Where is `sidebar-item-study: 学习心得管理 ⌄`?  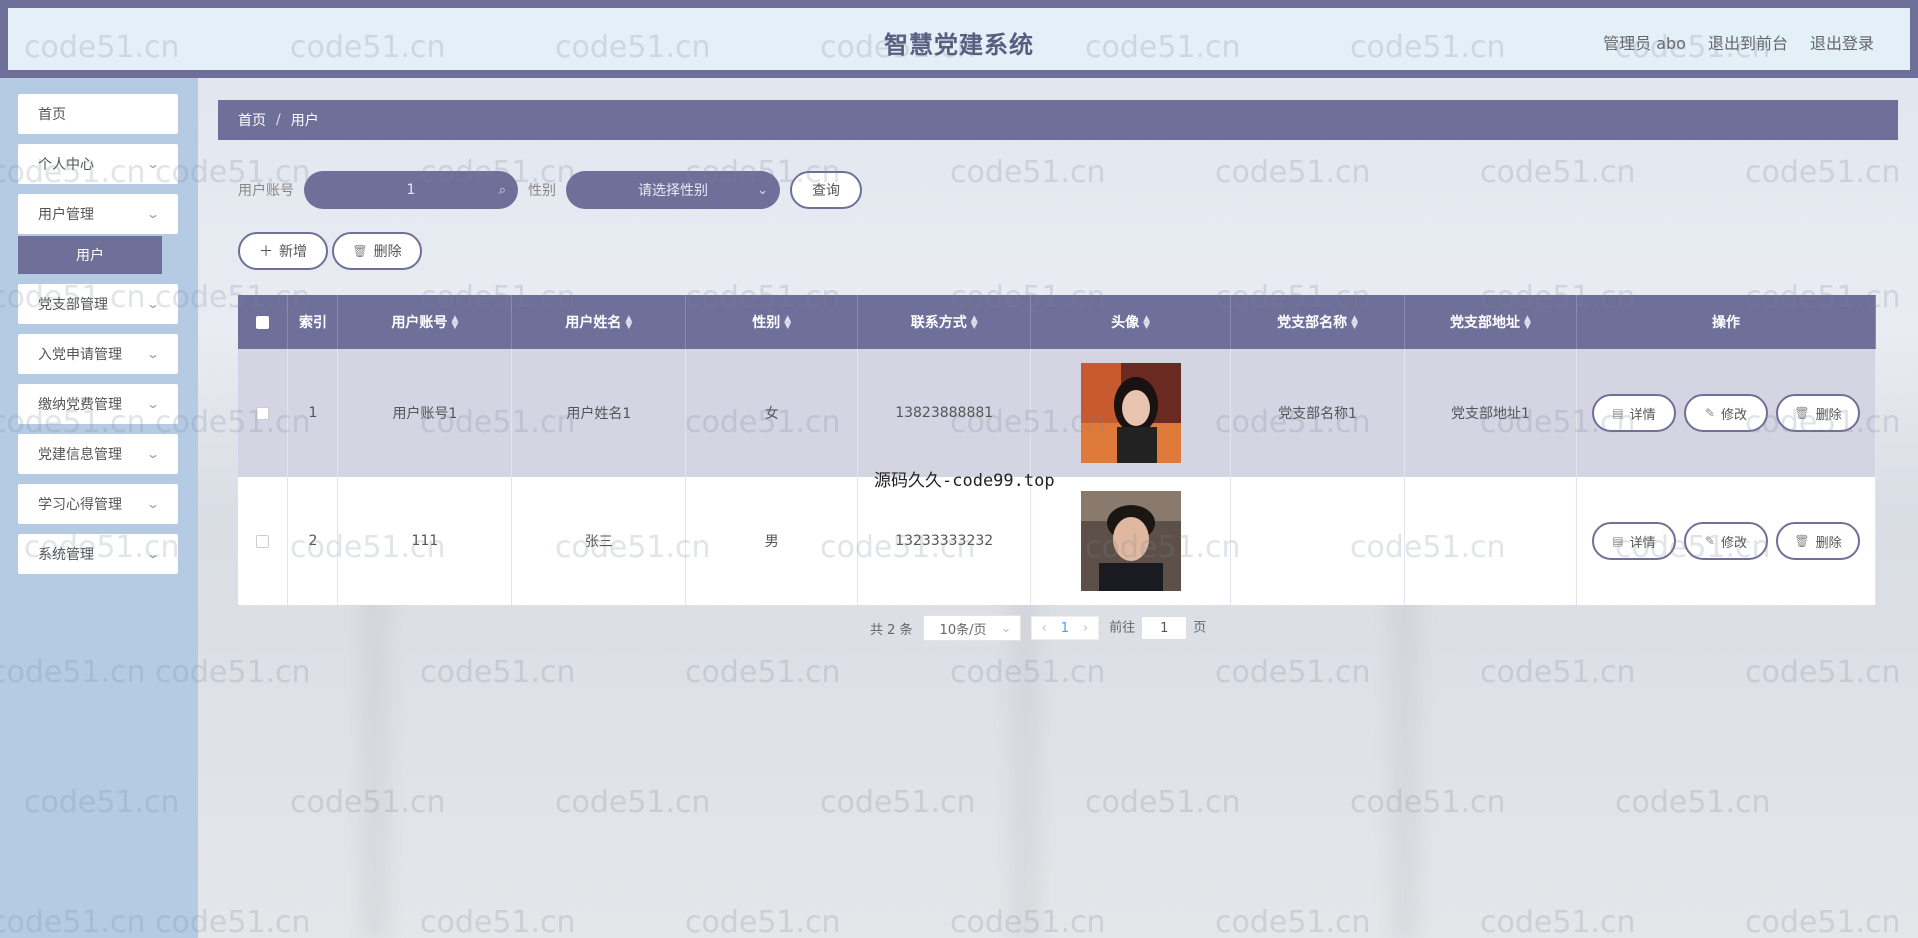 sidebar-item-study: 学习心得管理 ⌄ is located at coordinates (98, 504).